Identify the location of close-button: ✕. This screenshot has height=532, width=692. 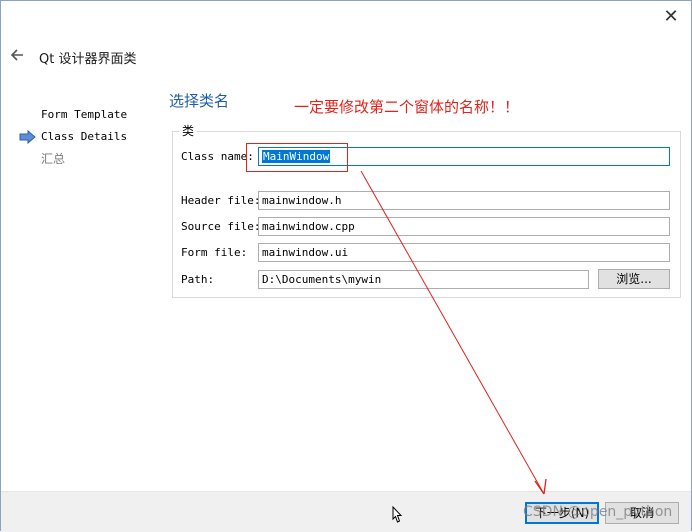
(671, 17).